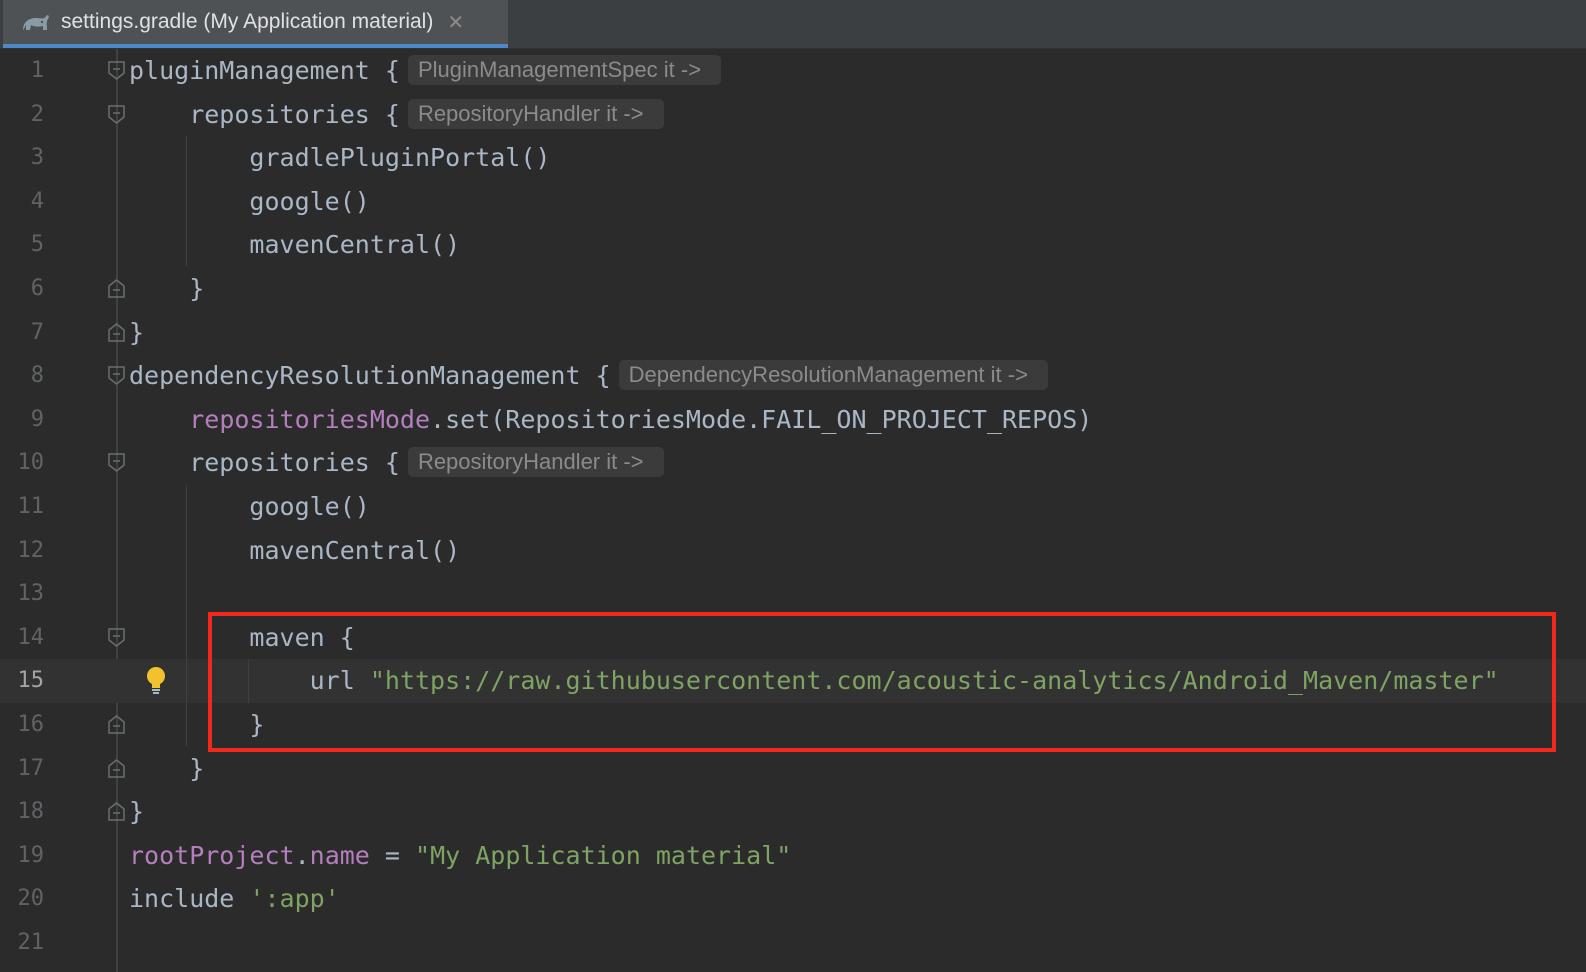  What do you see at coordinates (833, 375) in the screenshot?
I see `inlay-hint: DependencyResolutionManagement it ->` at bounding box center [833, 375].